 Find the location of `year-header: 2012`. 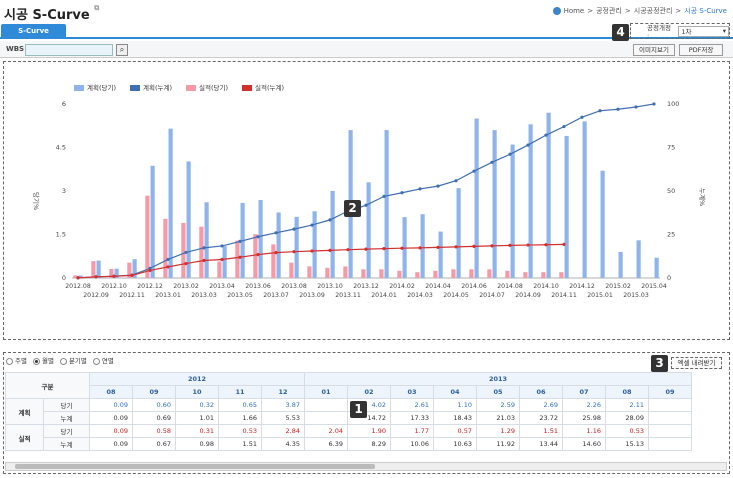

year-header: 2012 is located at coordinates (197, 379).